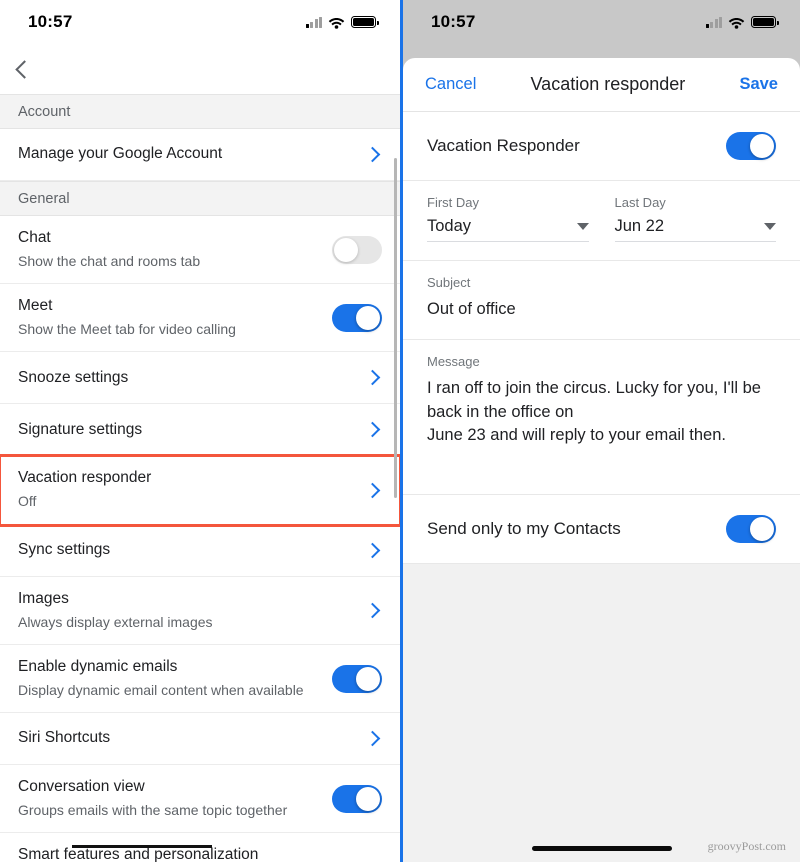  Describe the element at coordinates (27, 501) in the screenshot. I see `row-subtitle: Off` at that location.